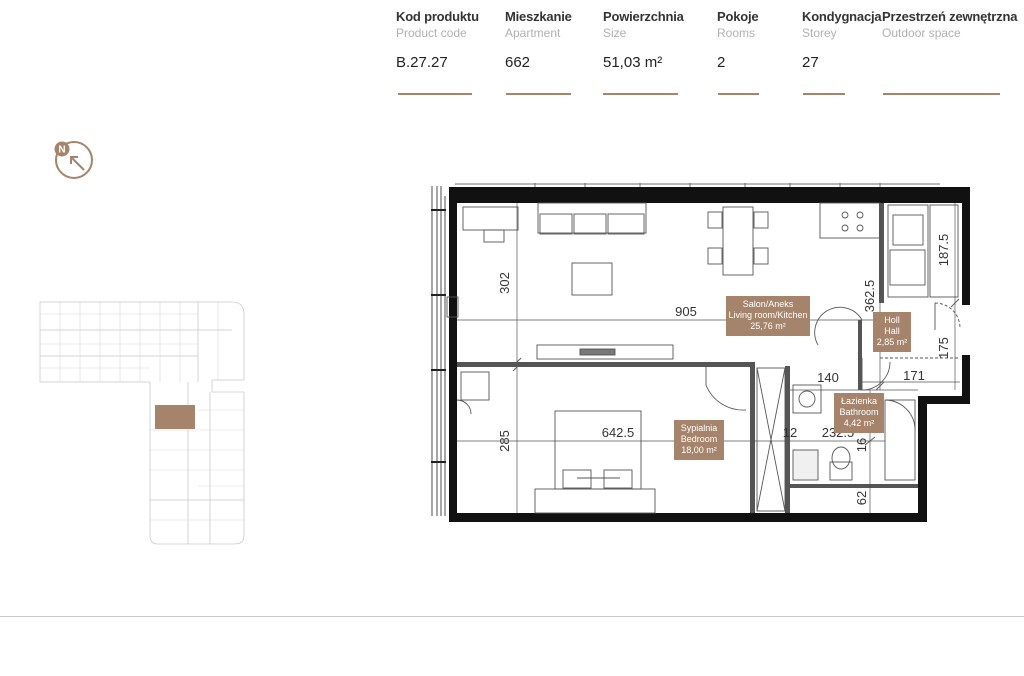 The height and width of the screenshot is (676, 1024). I want to click on room-label-bathroom: Łazienka Bathroom 4,42 m², so click(859, 413).